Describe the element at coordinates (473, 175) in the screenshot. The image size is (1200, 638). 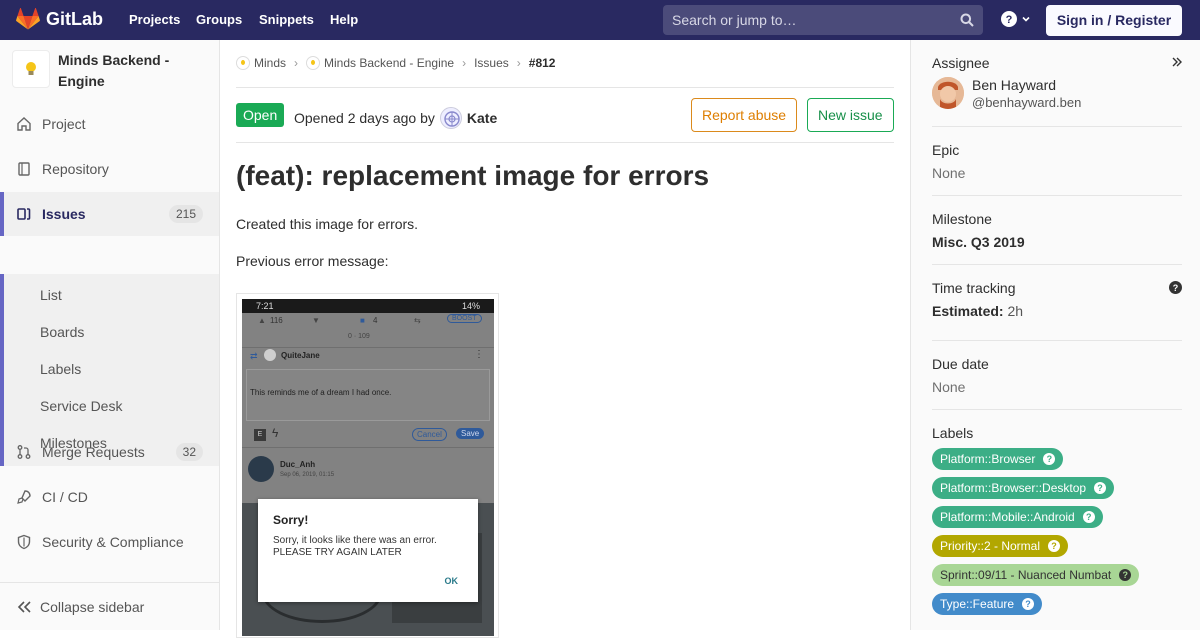
I see `issue-title: (feat): replacement image for errors` at that location.